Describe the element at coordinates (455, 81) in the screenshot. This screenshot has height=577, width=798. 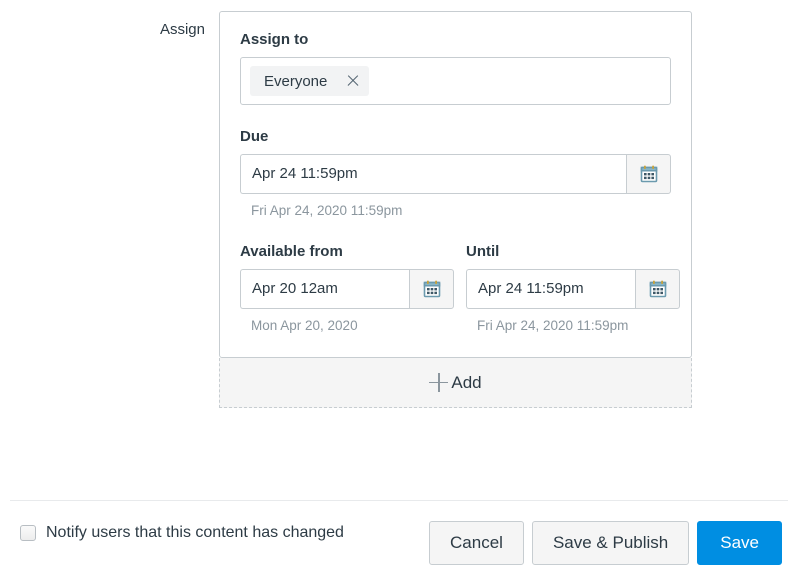
I see `assign-to-input: Everyone` at that location.